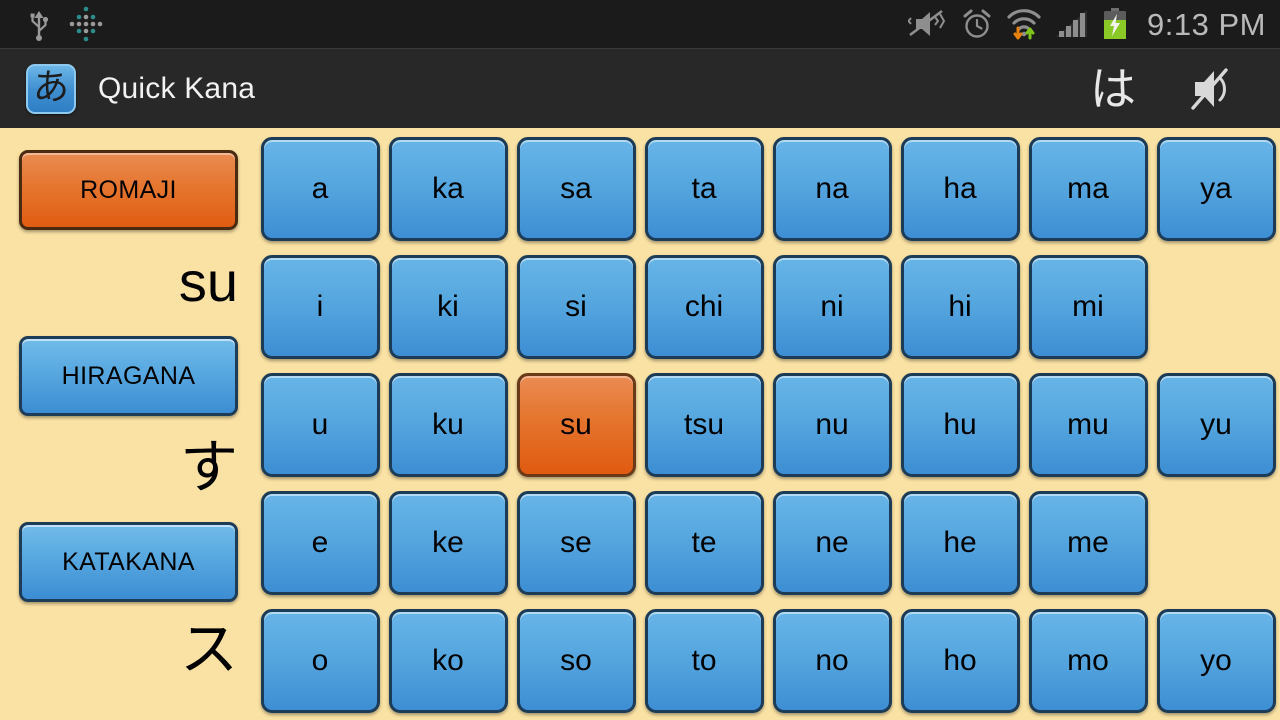 This screenshot has height=720, width=1280. I want to click on mode-button-hiragana-label: HIRAGANA, so click(128, 375).